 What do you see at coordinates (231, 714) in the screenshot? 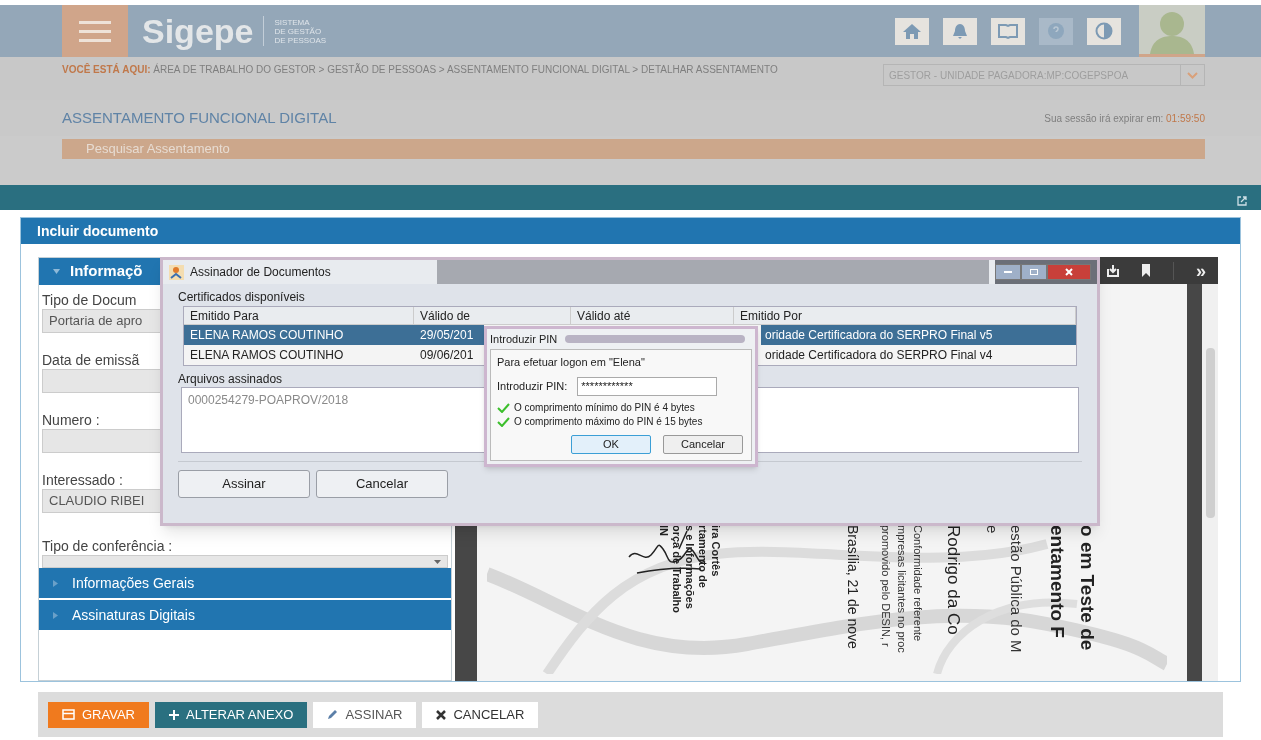
I see `action-button: ALTERAR ANEXO` at bounding box center [231, 714].